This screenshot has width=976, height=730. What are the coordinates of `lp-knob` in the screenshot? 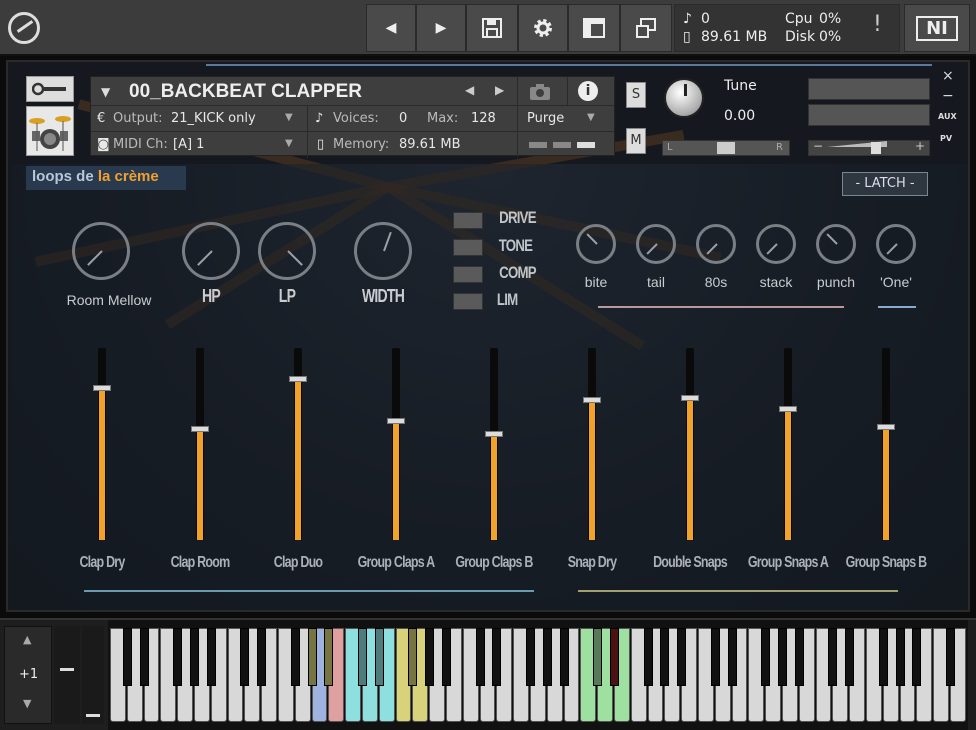 It's located at (287, 251).